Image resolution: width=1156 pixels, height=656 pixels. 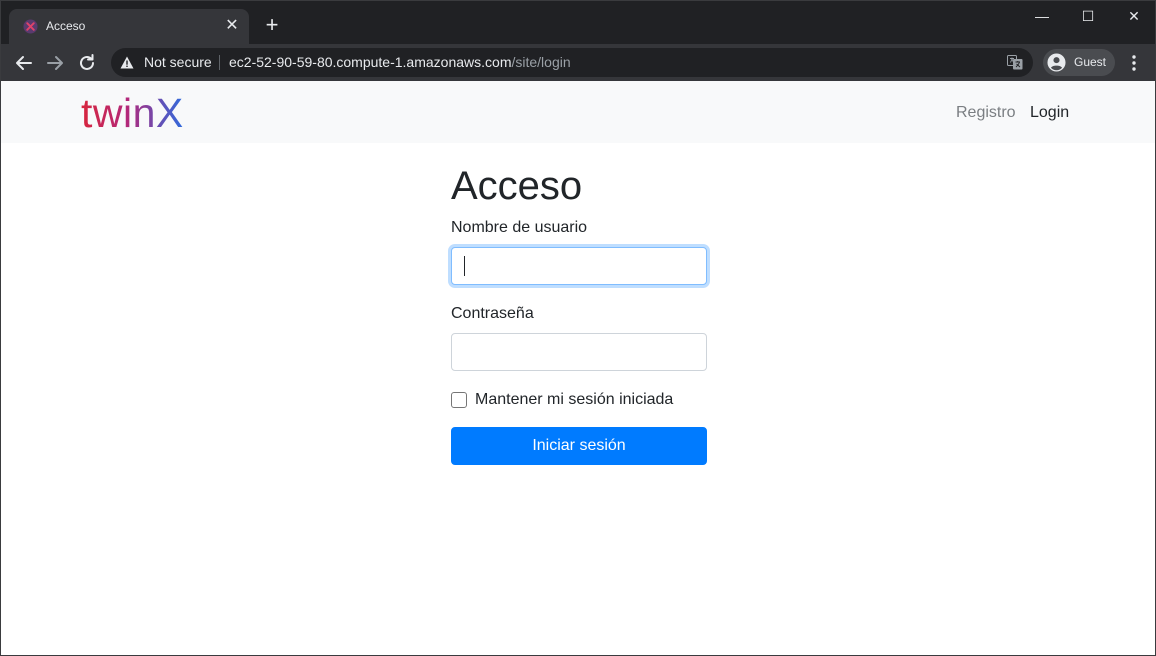 What do you see at coordinates (578, 112) in the screenshot?
I see `site-navbar: twinX Registro Login` at bounding box center [578, 112].